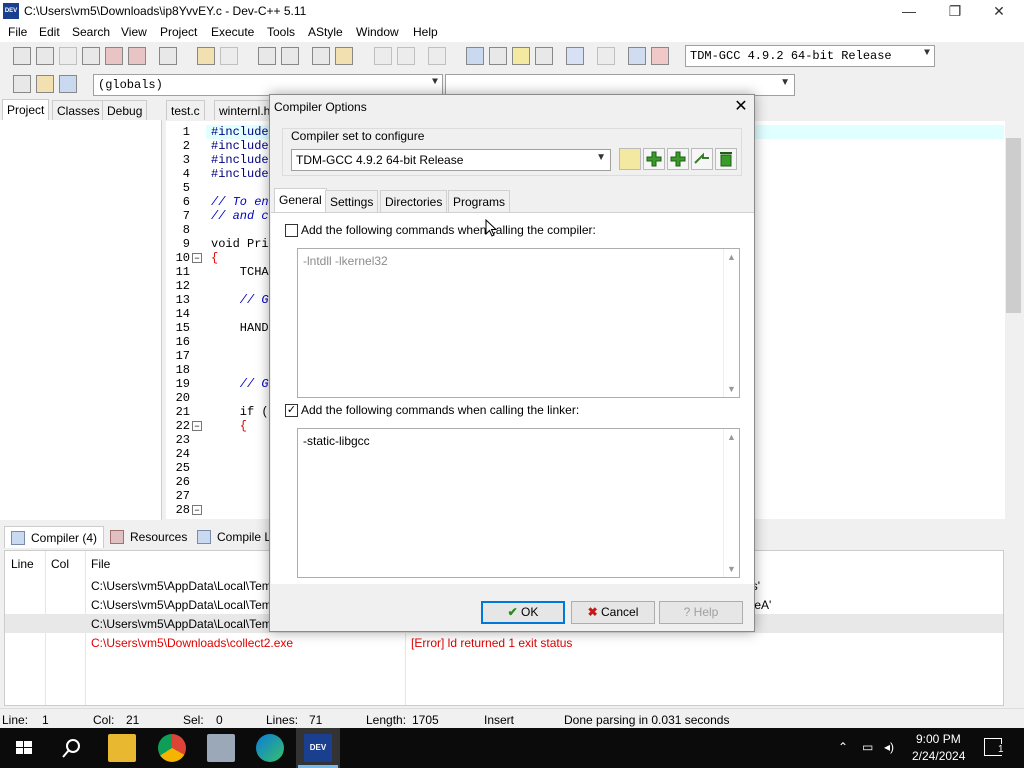 The image size is (1024, 768). Describe the element at coordinates (523, 612) in the screenshot. I see `ok-button: ✔ OK` at that location.